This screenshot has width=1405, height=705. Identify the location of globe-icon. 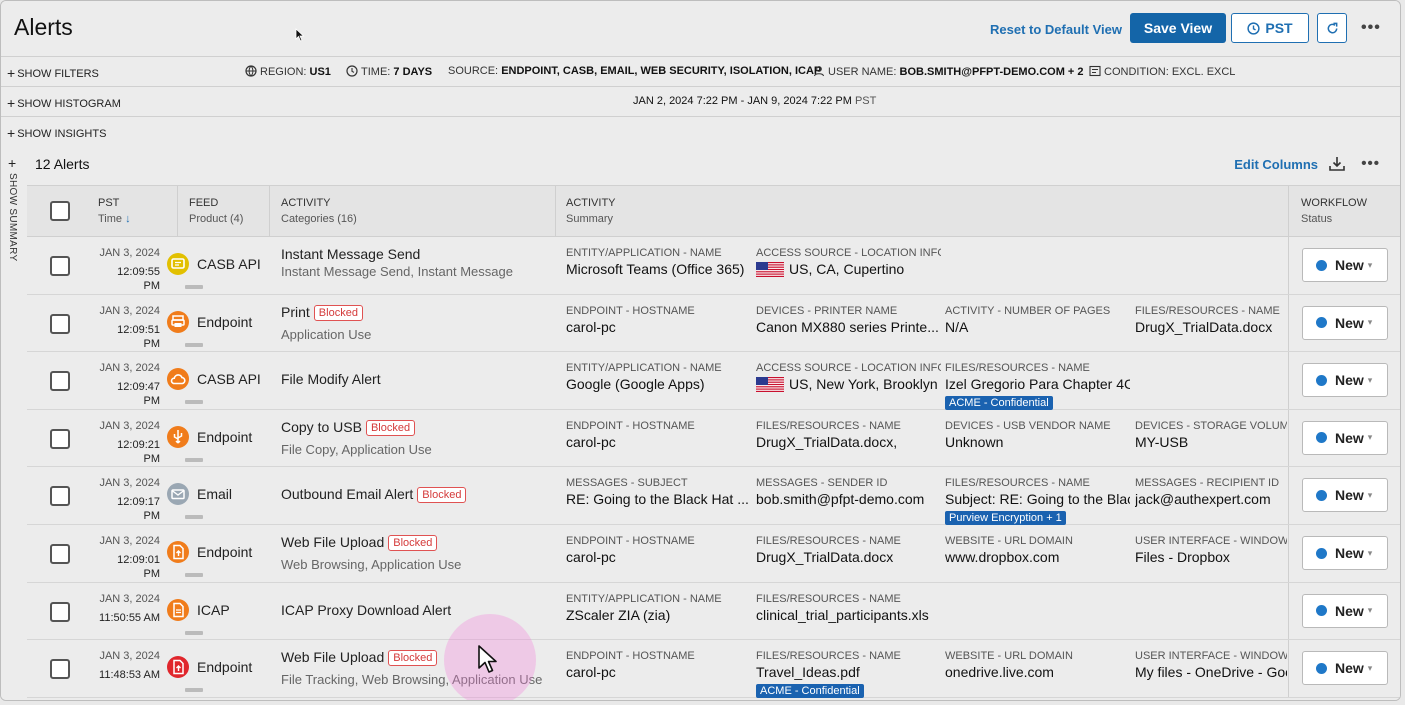
(251, 71).